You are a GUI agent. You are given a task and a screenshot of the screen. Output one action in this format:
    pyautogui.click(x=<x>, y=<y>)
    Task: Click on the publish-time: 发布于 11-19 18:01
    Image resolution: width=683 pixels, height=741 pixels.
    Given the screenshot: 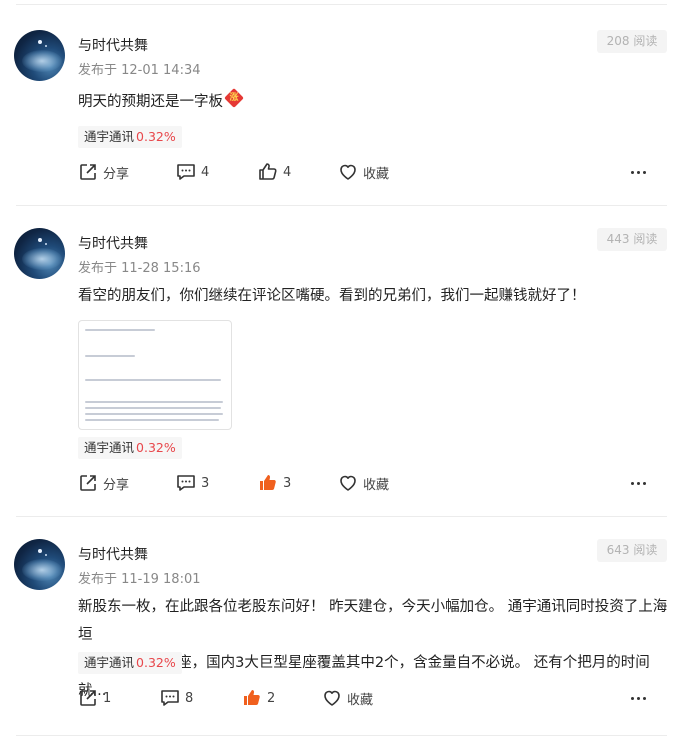 What is the action you would take?
    pyautogui.click(x=139, y=579)
    